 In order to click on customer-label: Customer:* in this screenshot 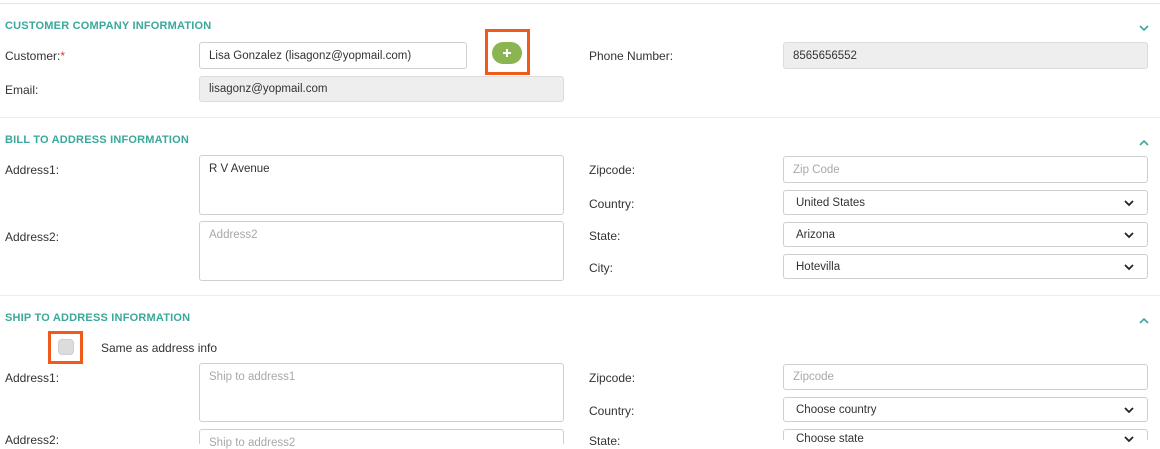, I will do `click(35, 56)`.